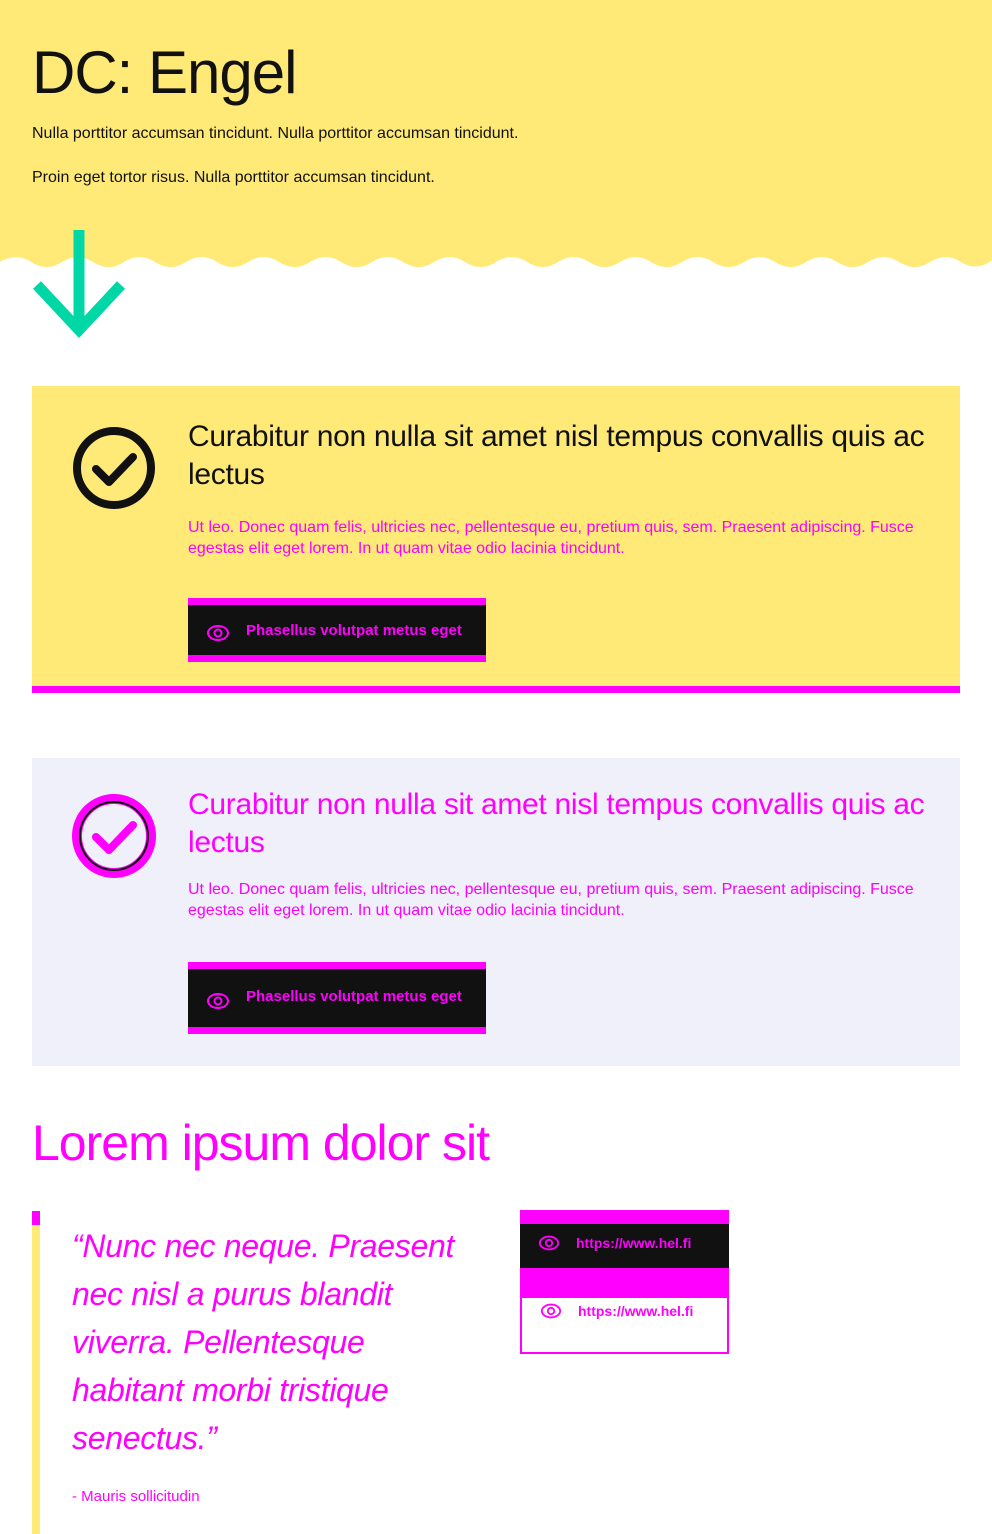 This screenshot has height=1534, width=992. What do you see at coordinates (79, 284) in the screenshot?
I see `arrow-down-icon` at bounding box center [79, 284].